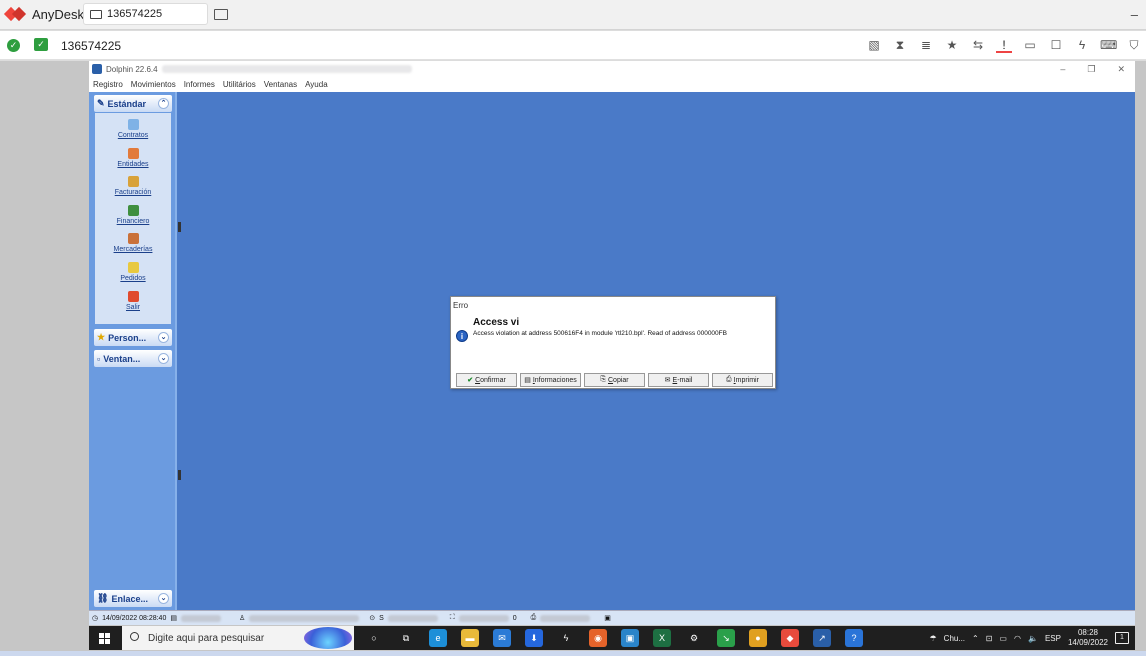 The height and width of the screenshot is (656, 1146). I want to click on volume-icon: 🔈, so click(1033, 638).